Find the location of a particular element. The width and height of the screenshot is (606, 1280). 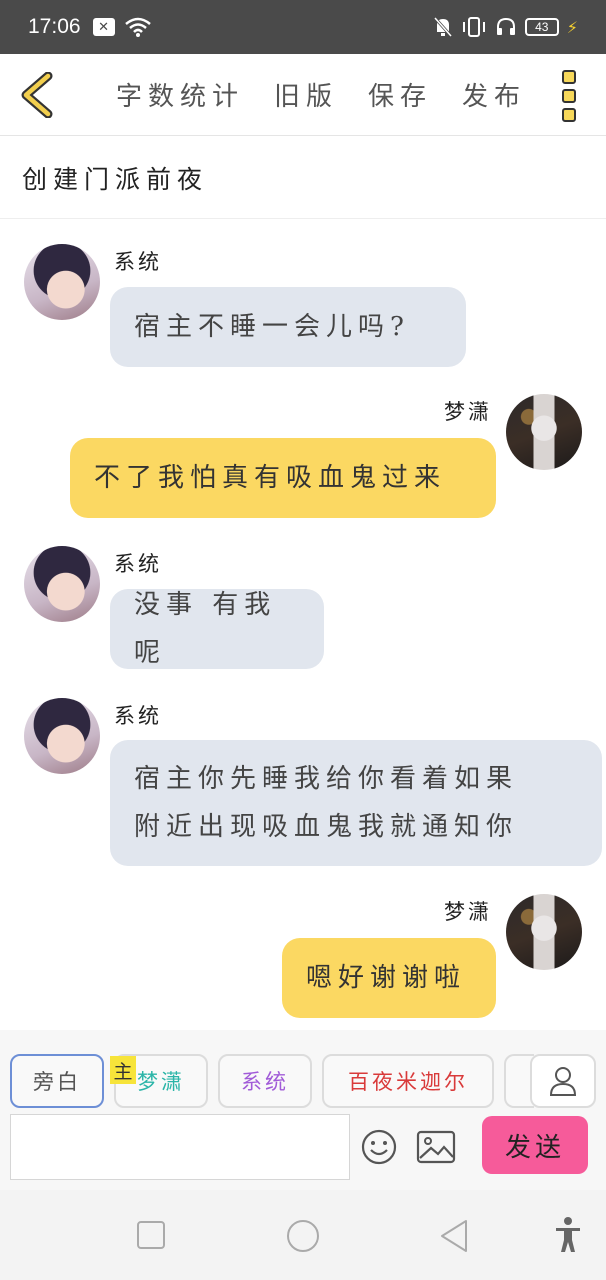

role-label: 旁白 is located at coordinates (57, 1082).